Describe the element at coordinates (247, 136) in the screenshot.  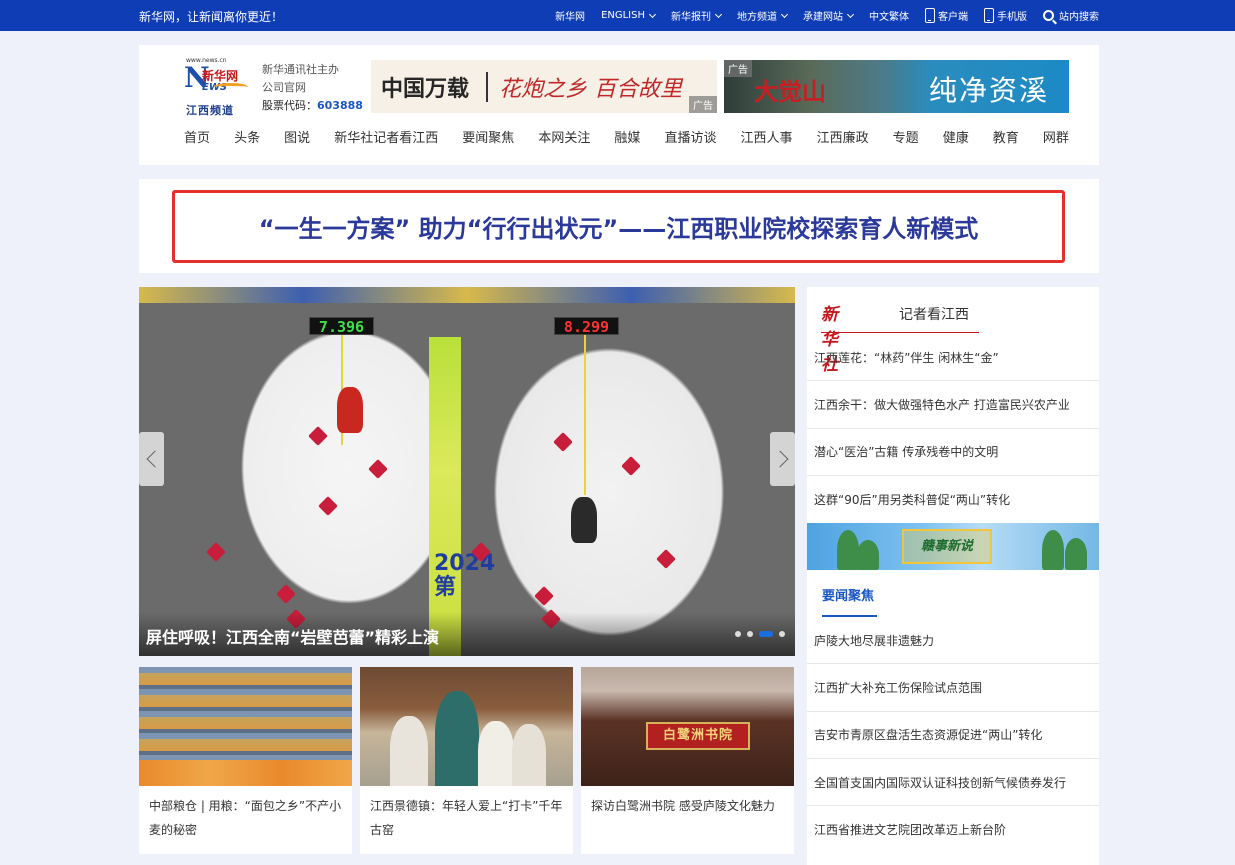
I see `nav-item: 头条` at that location.